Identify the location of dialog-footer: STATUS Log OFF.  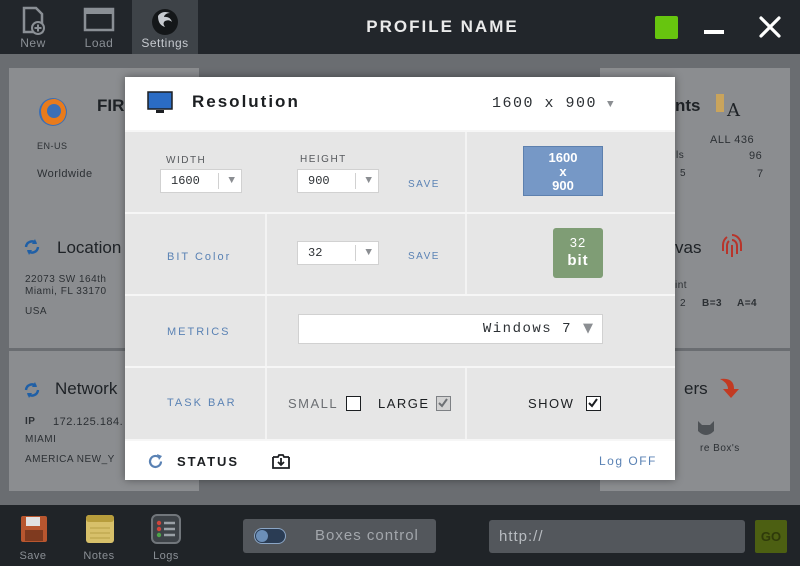
(400, 459).